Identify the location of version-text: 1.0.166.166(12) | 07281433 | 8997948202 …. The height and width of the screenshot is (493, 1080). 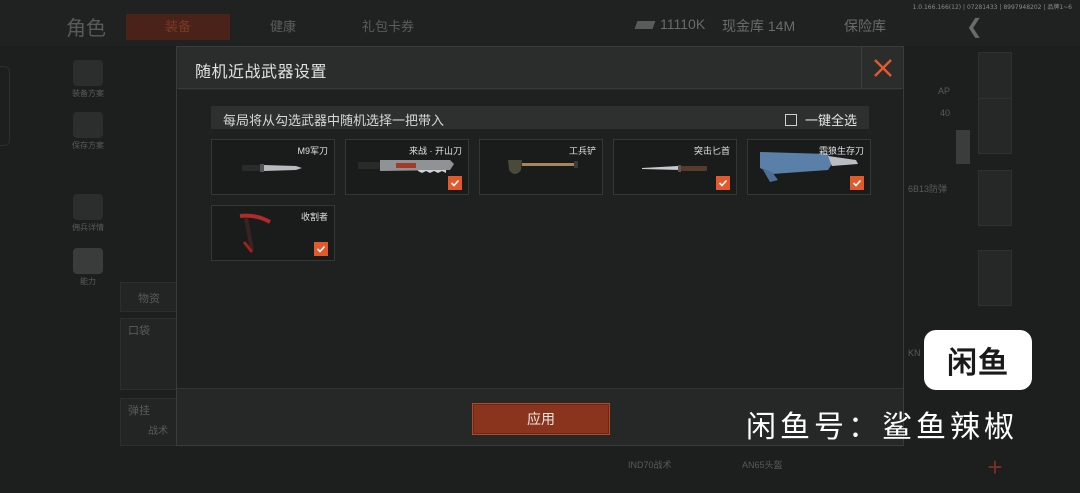
(992, 7).